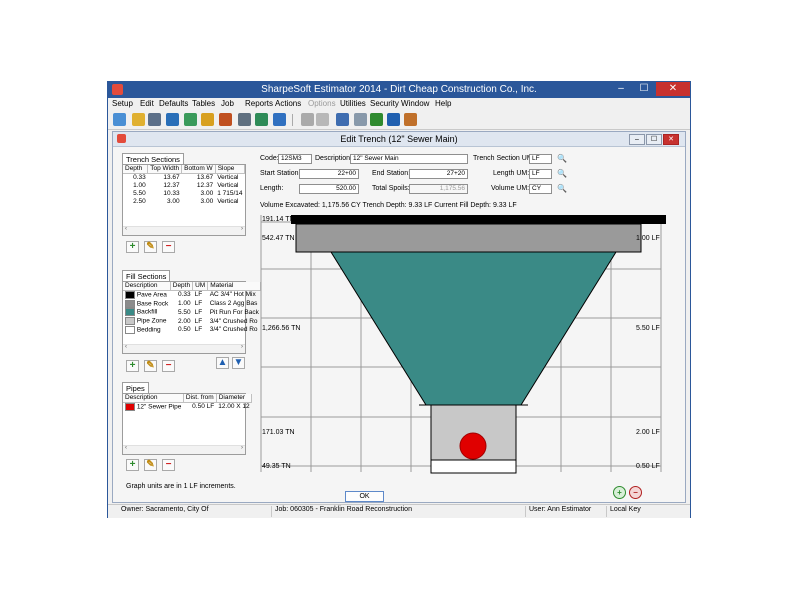 The width and height of the screenshot is (800, 600). What do you see at coordinates (280, 173) in the screenshot?
I see `start-station-label: Start Station:` at bounding box center [280, 173].